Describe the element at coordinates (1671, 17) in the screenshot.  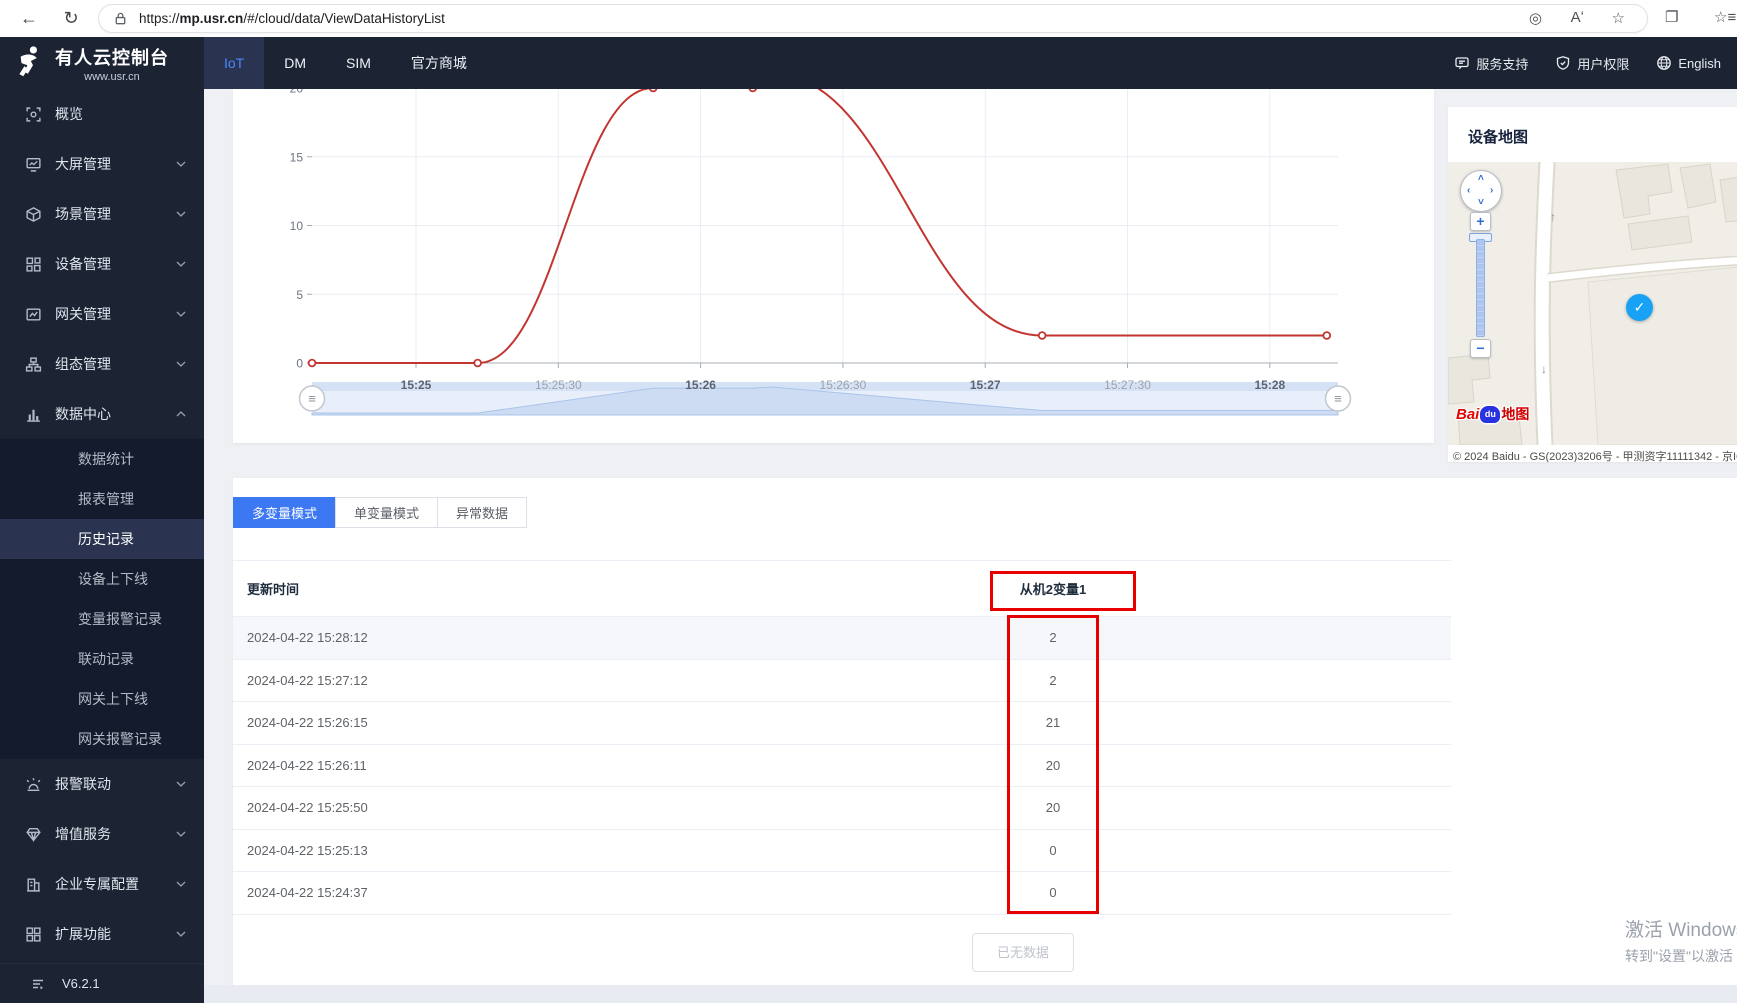
I see `split-screen-icon: ❐` at that location.